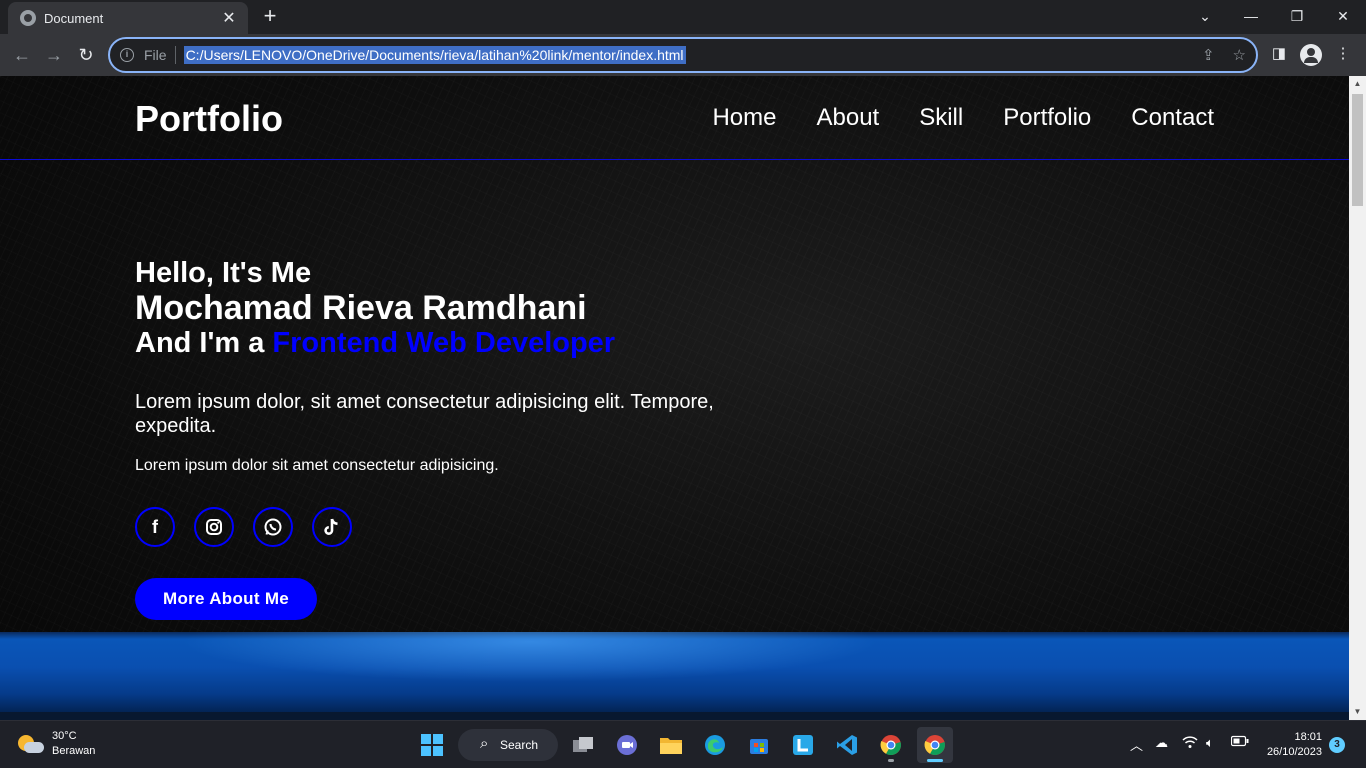 The image size is (1366, 768). Describe the element at coordinates (22, 55) in the screenshot. I see `back-icon: ←` at that location.